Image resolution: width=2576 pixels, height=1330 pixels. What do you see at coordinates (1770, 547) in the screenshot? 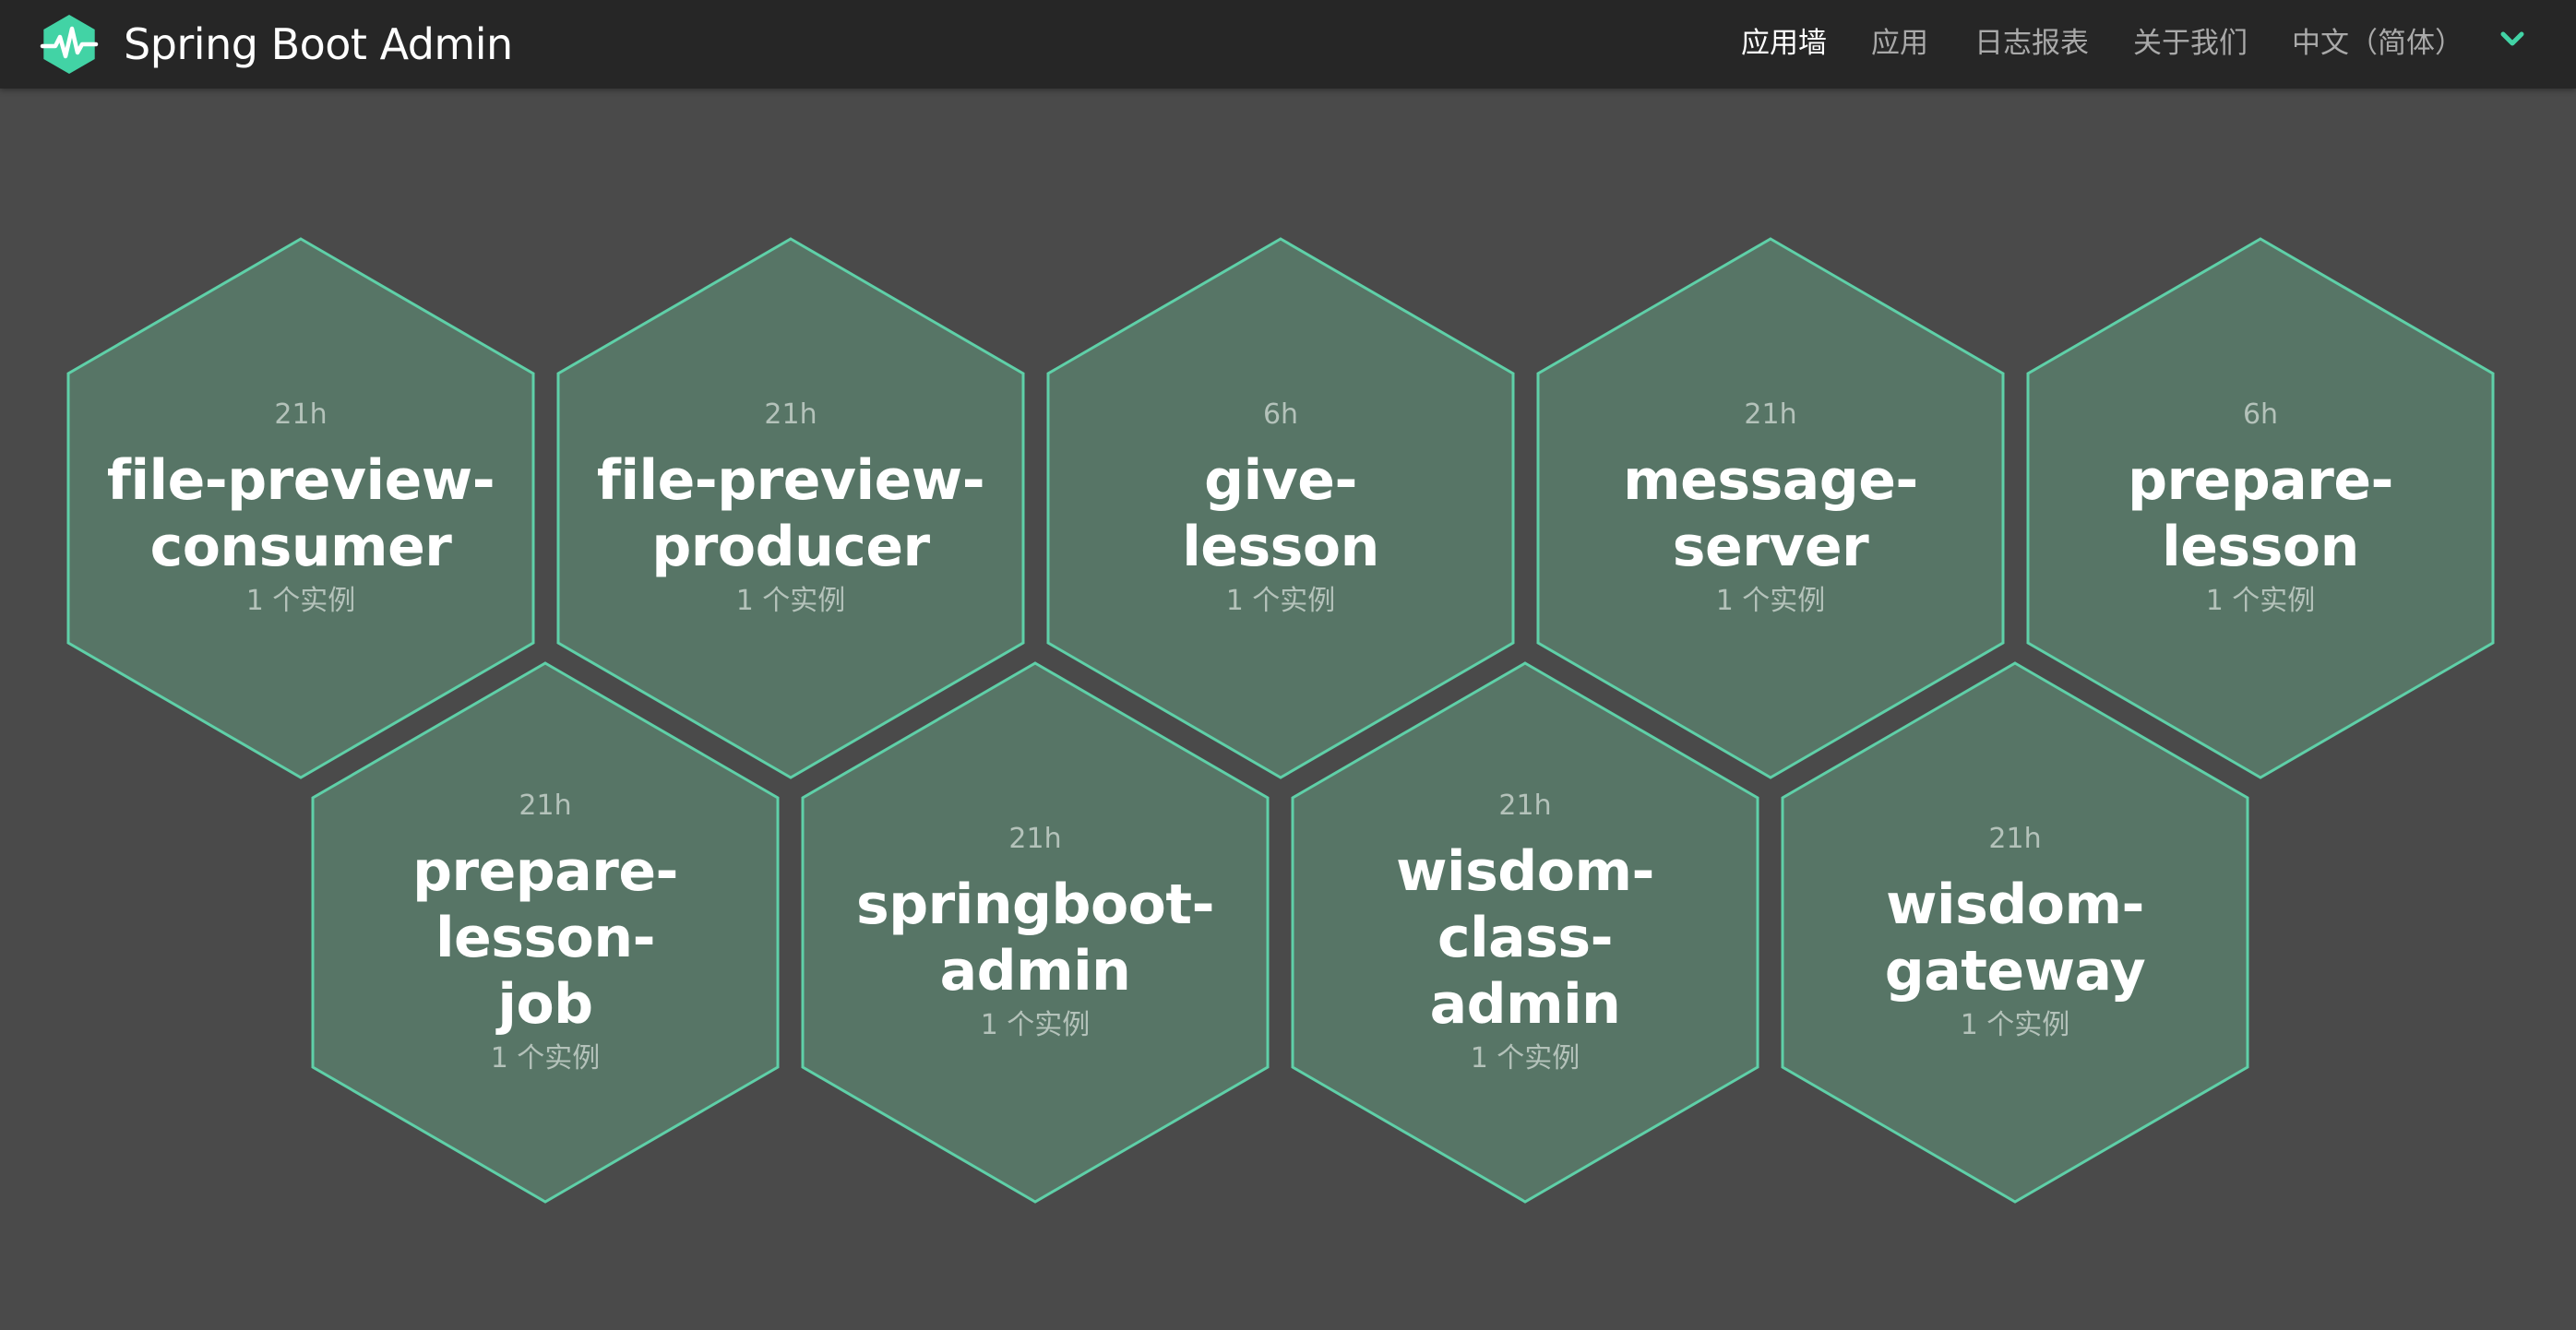
I see `app-name-line: server` at bounding box center [1770, 547].